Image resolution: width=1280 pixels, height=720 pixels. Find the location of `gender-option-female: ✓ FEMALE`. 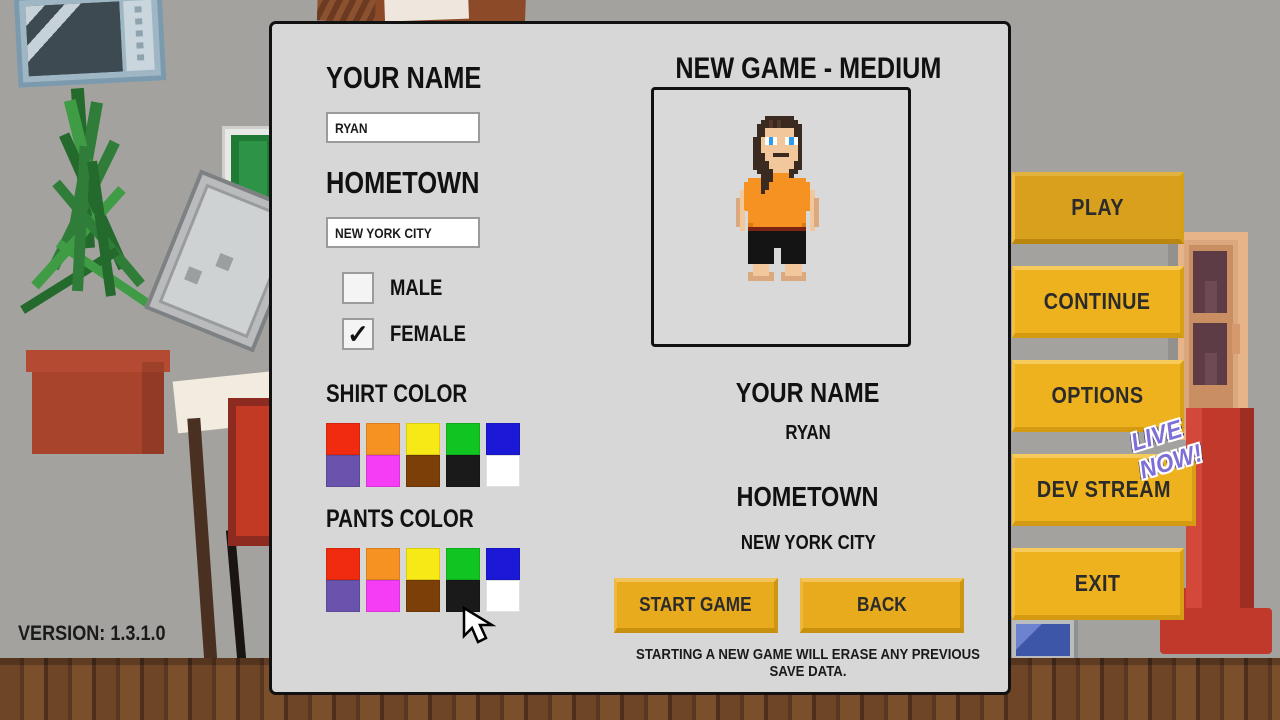

gender-option-female: ✓ FEMALE is located at coordinates (484, 334).